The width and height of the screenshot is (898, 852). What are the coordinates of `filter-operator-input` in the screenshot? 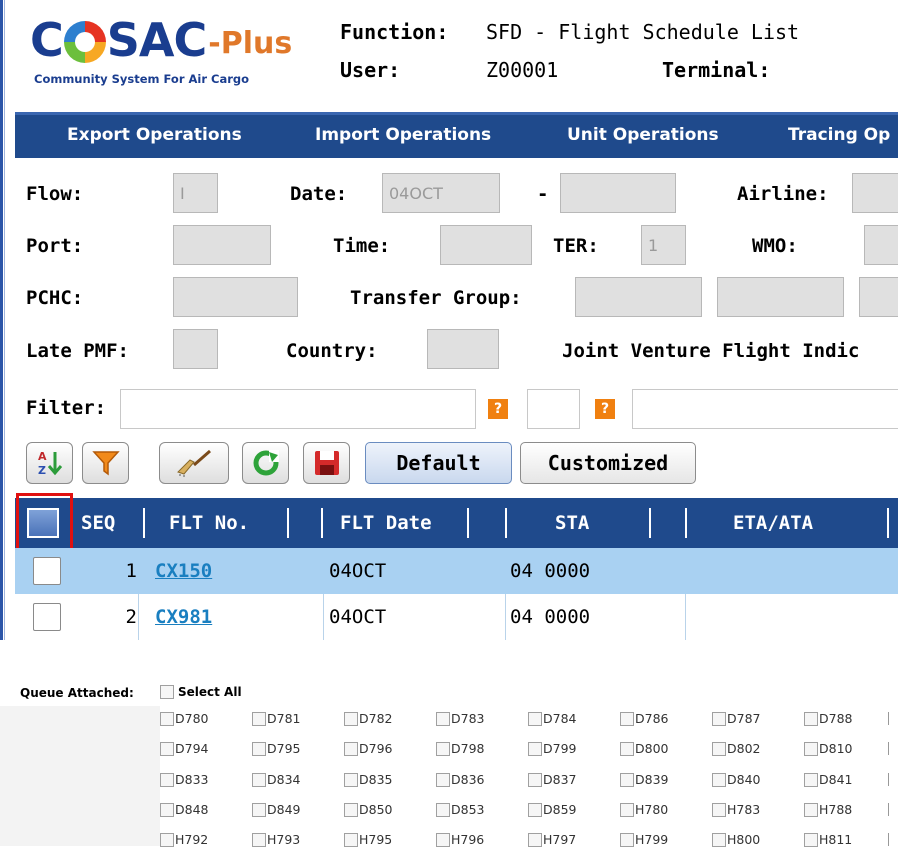 It's located at (553, 409).